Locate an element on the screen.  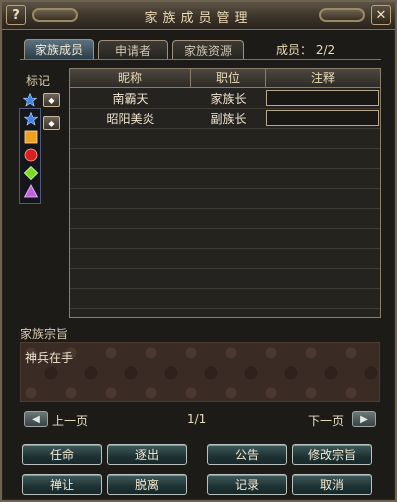
mark-dropdown-row-1: ◆ is located at coordinates (51, 100).